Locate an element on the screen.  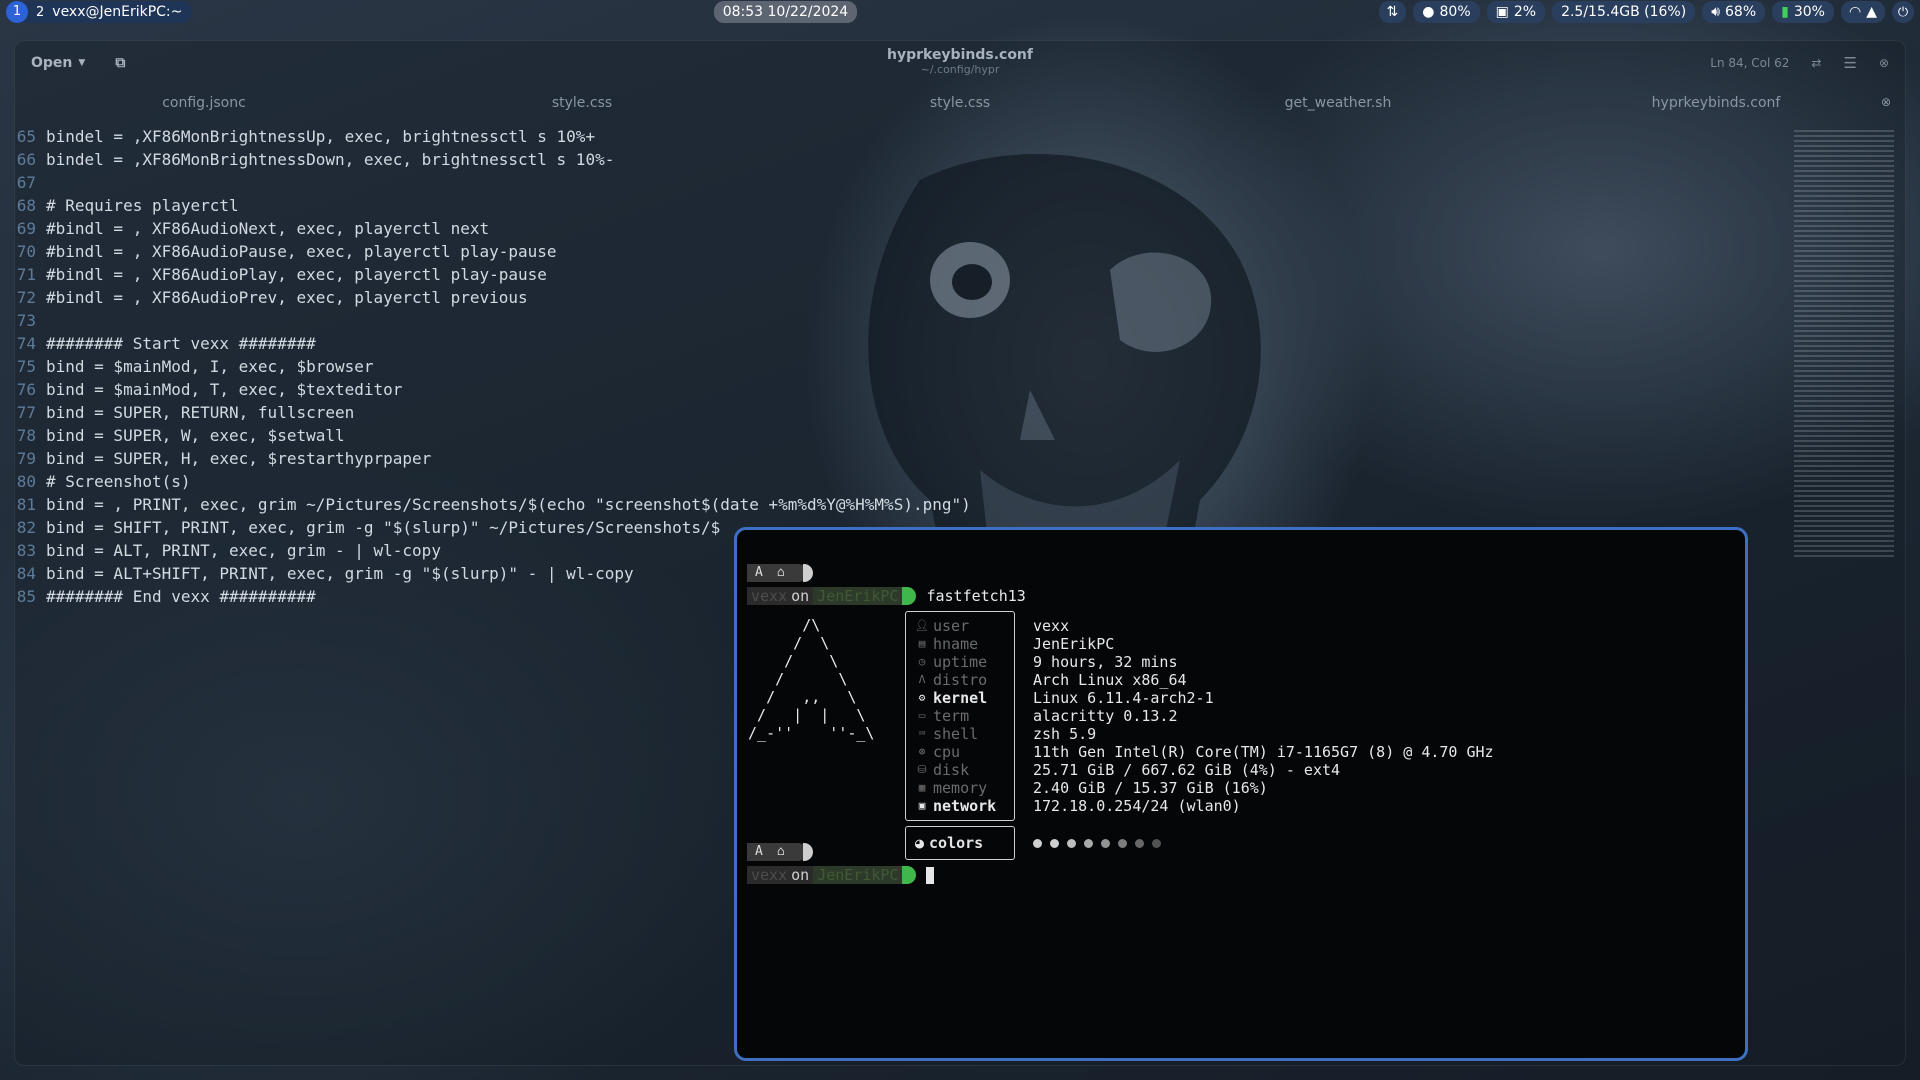
volume-widget: 🔊︎ 68% is located at coordinates (1734, 12).